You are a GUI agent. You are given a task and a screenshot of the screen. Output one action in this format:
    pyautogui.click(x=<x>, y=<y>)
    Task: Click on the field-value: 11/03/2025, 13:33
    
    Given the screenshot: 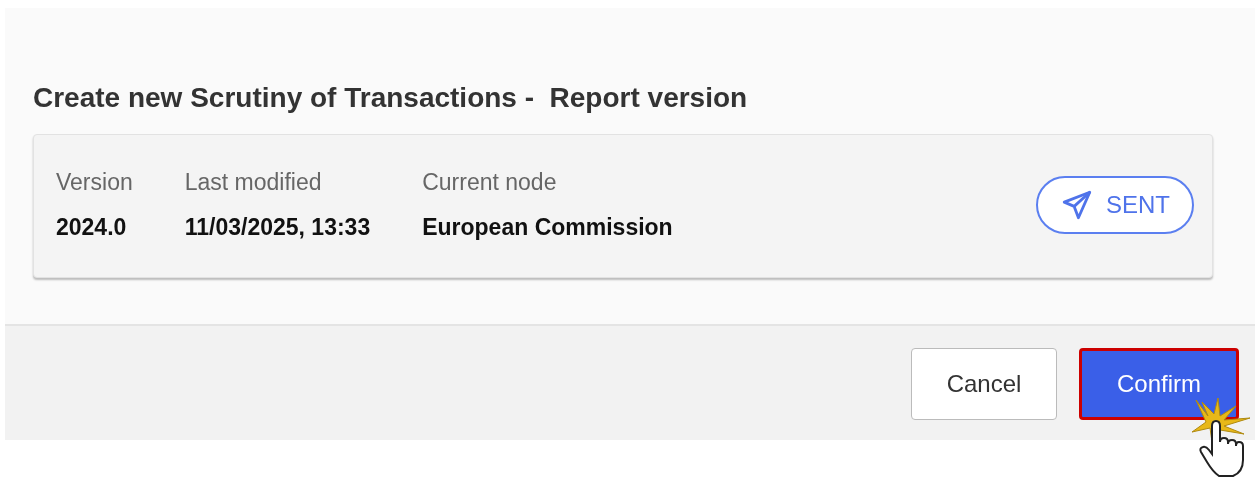 What is the action you would take?
    pyautogui.click(x=277, y=227)
    